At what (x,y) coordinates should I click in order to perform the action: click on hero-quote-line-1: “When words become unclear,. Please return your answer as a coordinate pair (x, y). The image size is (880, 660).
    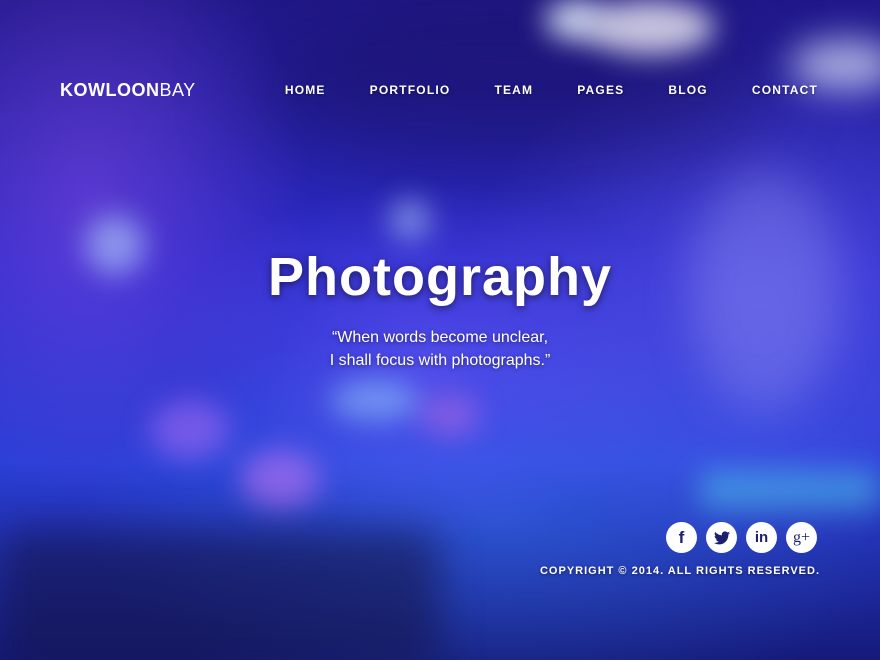
    Looking at the image, I should click on (440, 337).